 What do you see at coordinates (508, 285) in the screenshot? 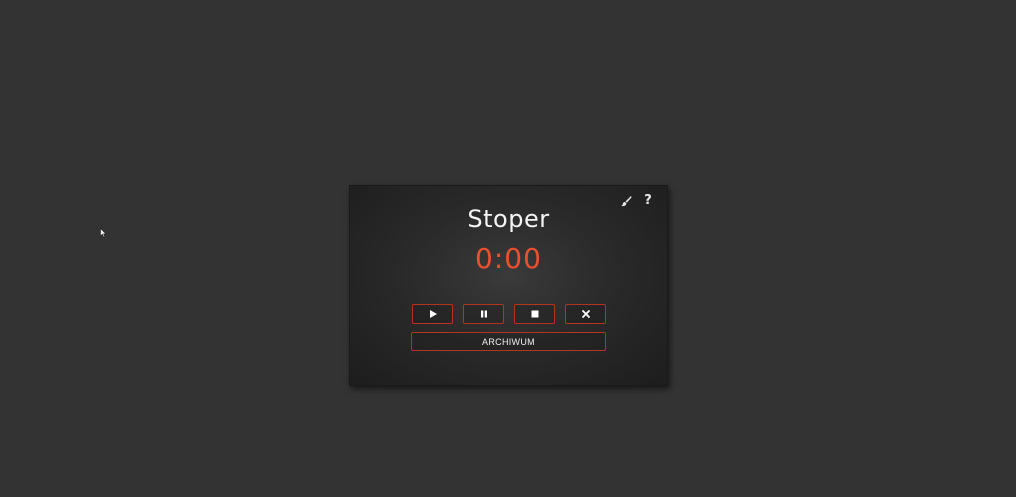
I see `stopwatch-panel: ? Stoper 0:00 ARCHIWUM` at bounding box center [508, 285].